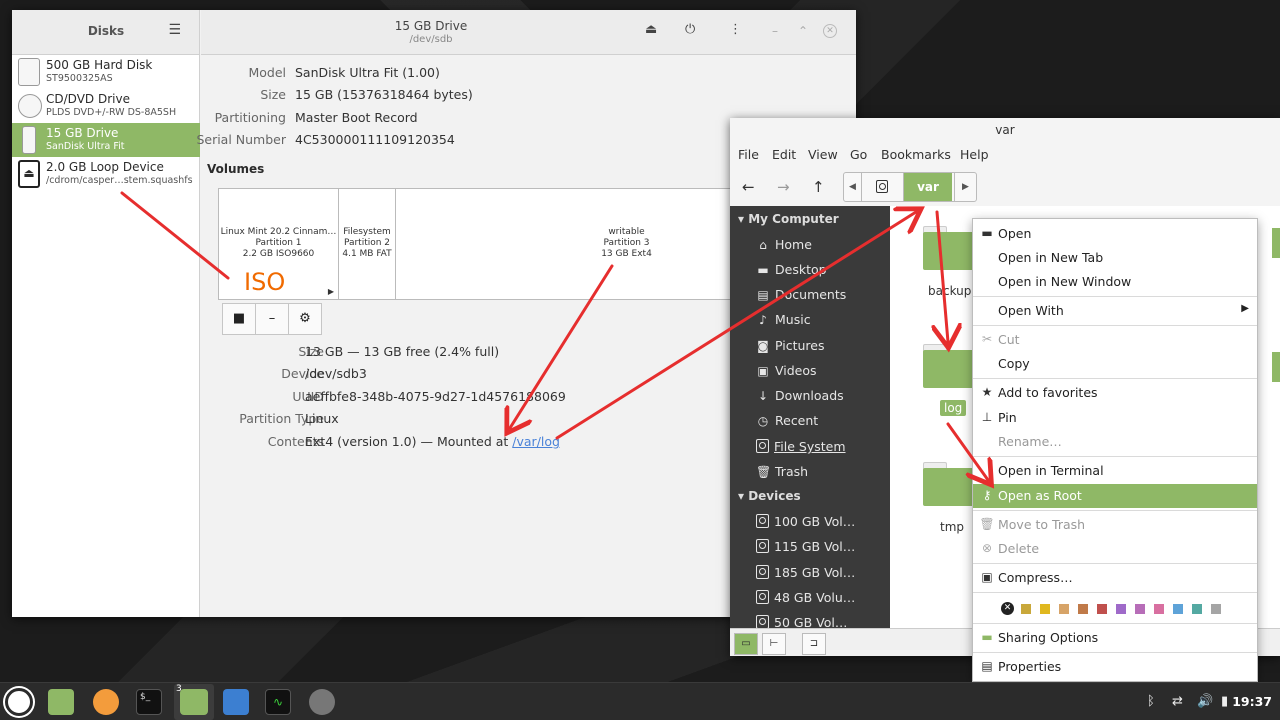 This screenshot has height=720, width=1280. What do you see at coordinates (801, 449) in the screenshot?
I see `sidebar-item-filesystem: File System` at bounding box center [801, 449].